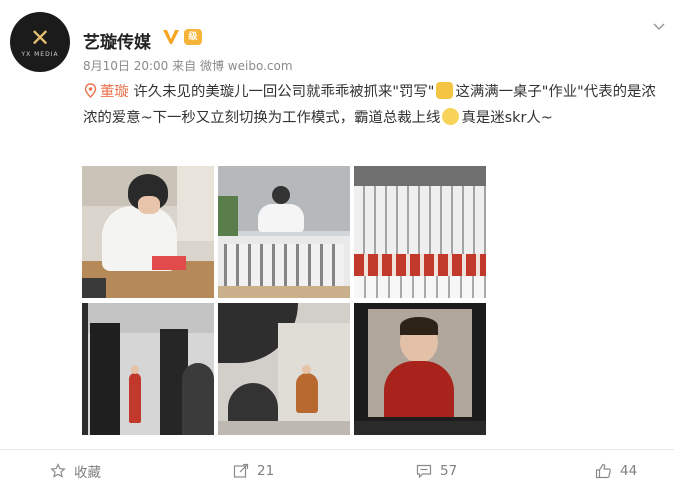 This screenshot has width=674, height=494. I want to click on repost-count: 21, so click(266, 471).